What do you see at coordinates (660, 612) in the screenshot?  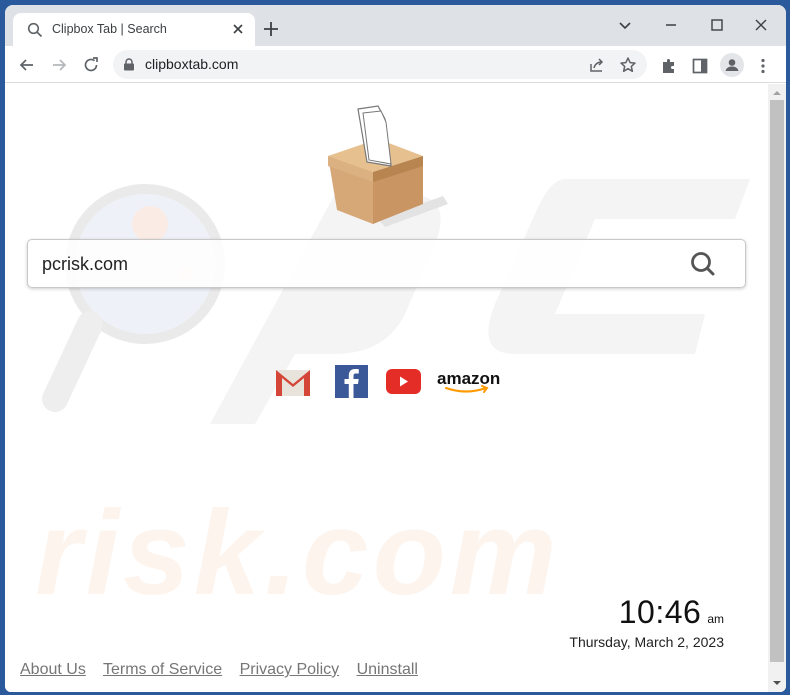 I see `clock-time: 10:46` at bounding box center [660, 612].